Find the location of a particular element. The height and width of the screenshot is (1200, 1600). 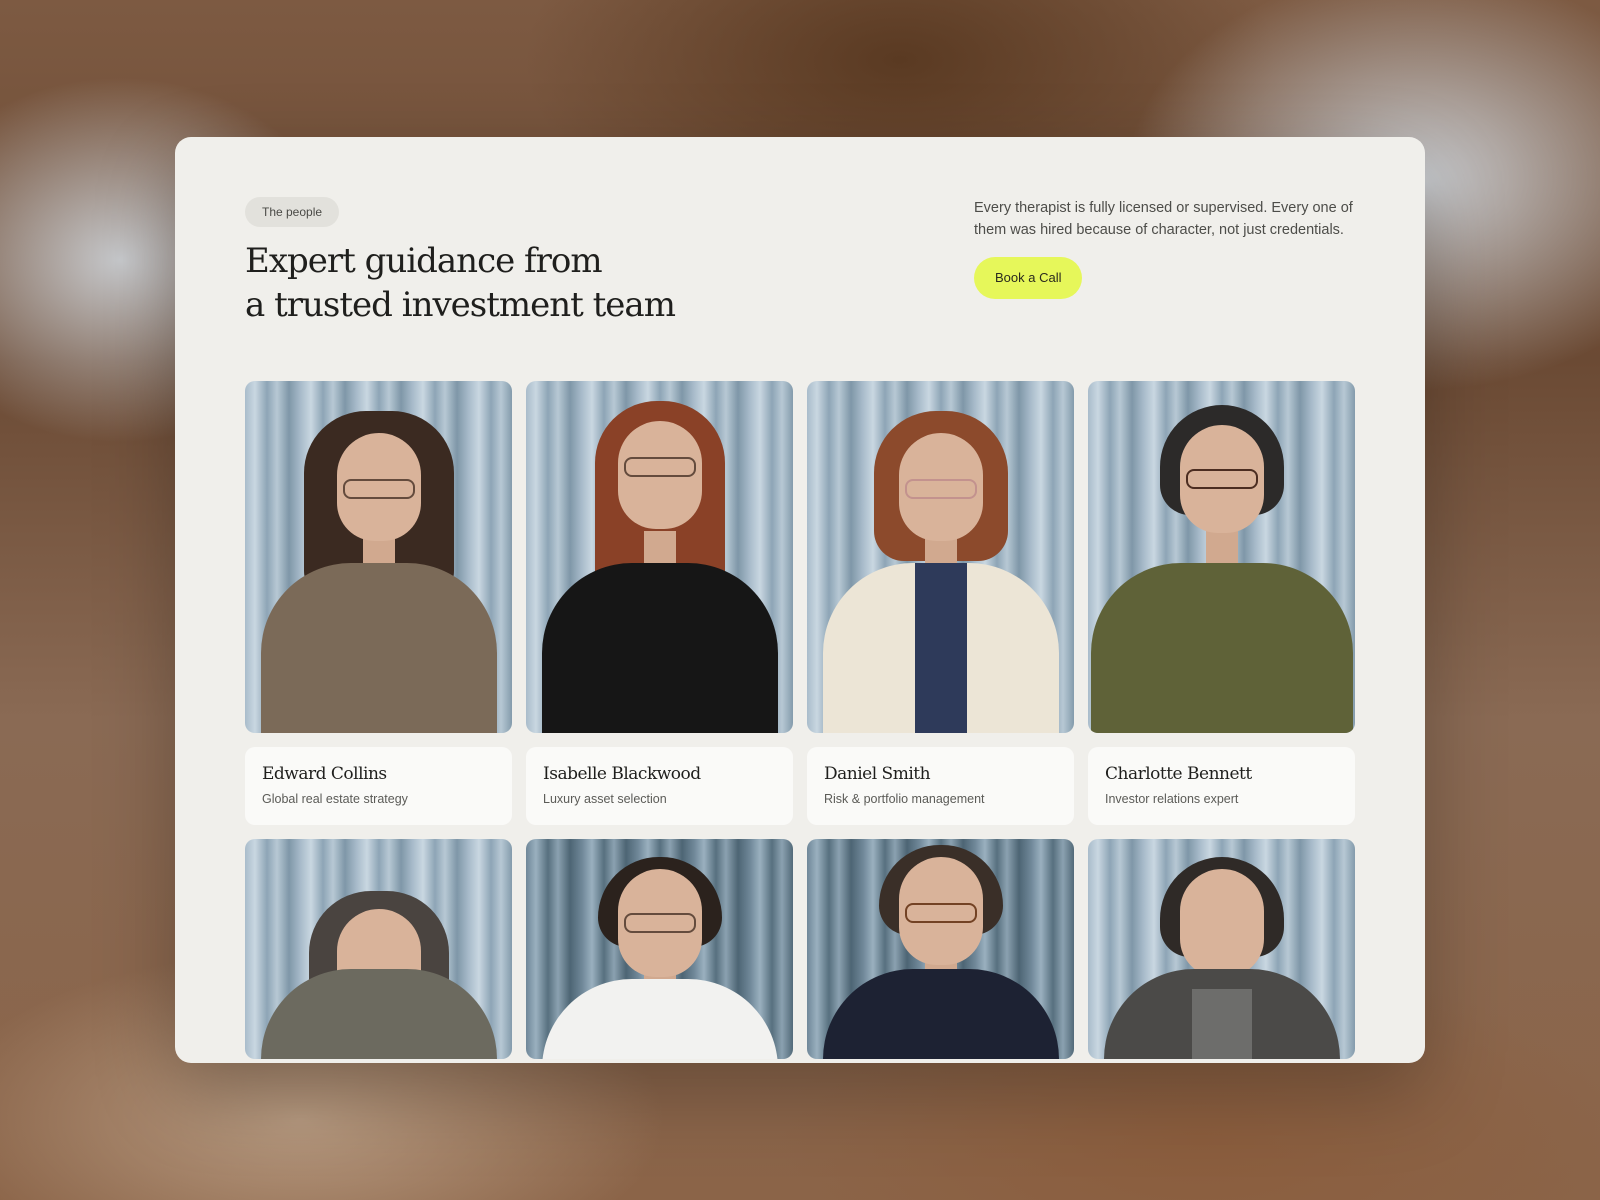

member-name: Daniel Smith is located at coordinates (877, 774).